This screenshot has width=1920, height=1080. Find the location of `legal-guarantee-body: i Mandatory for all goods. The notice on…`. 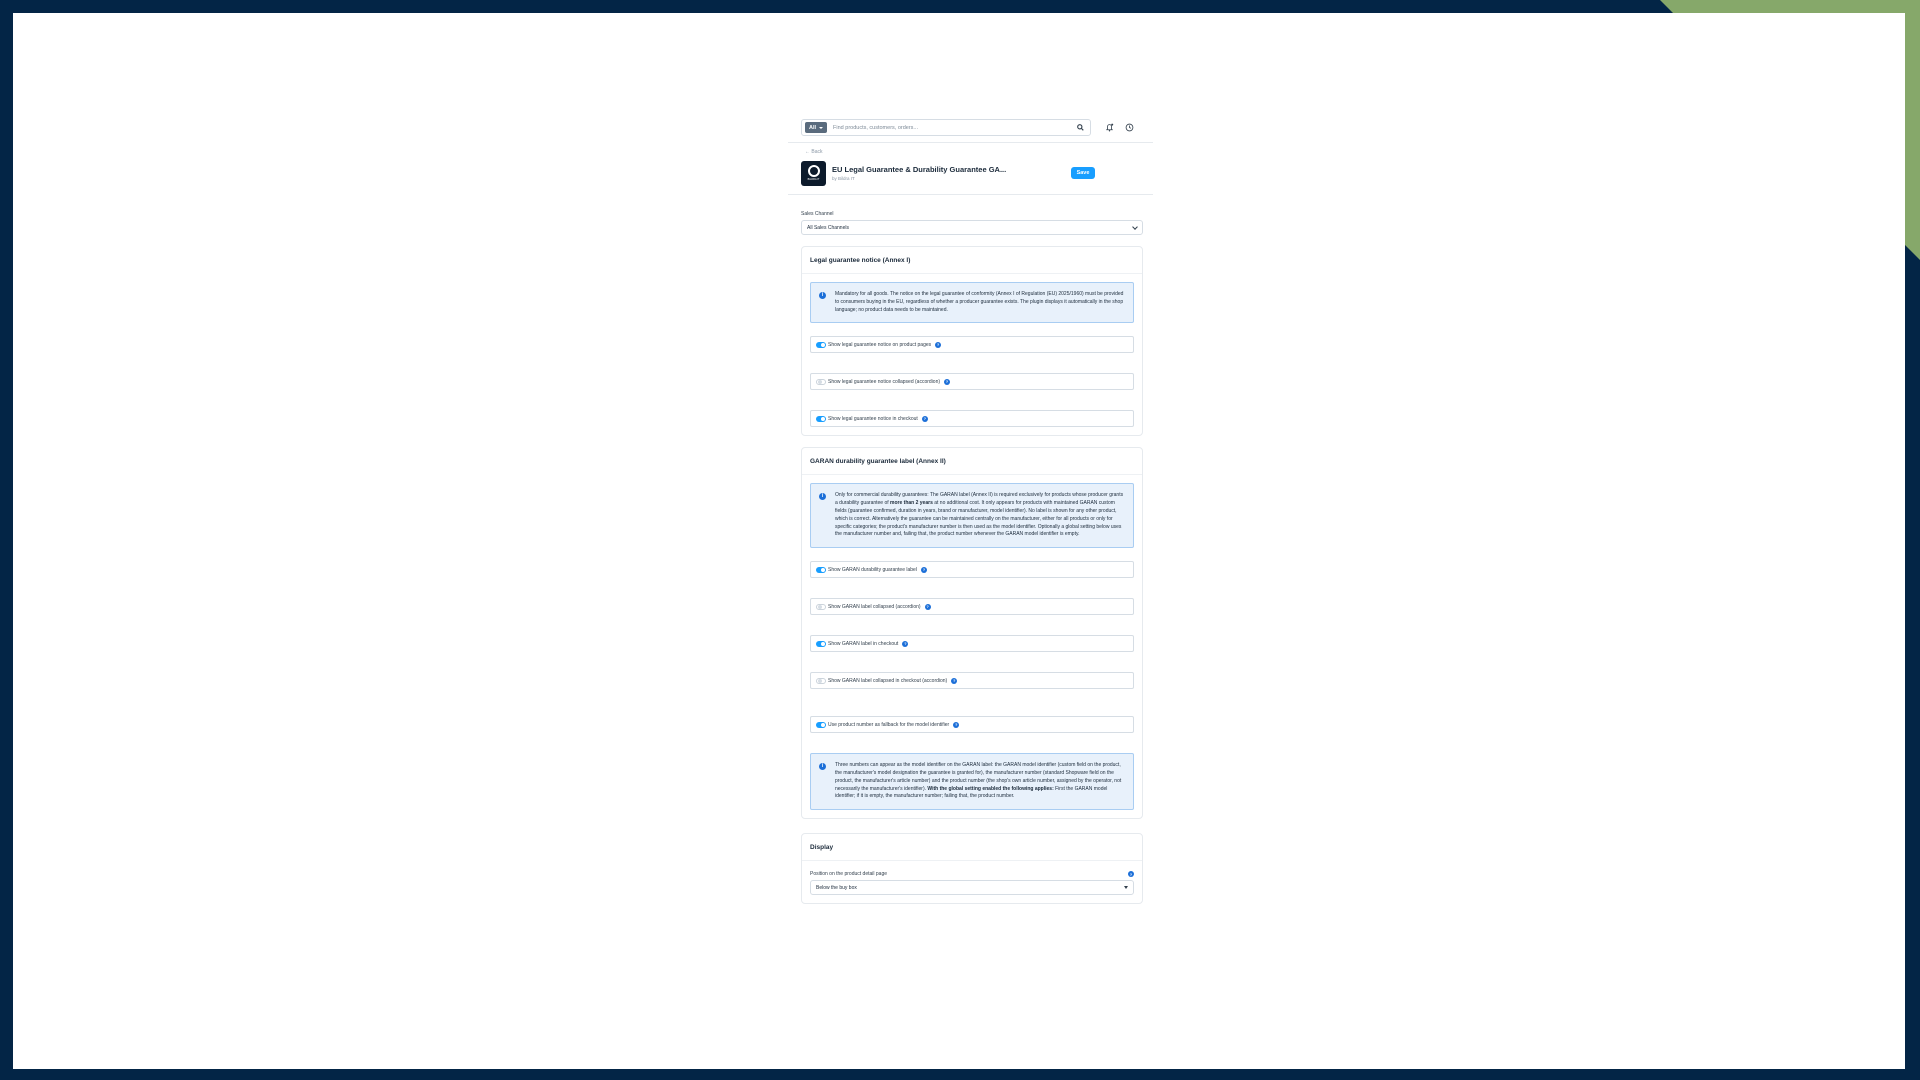

legal-guarantee-body: i Mandatory for all goods. The notice on… is located at coordinates (972, 354).